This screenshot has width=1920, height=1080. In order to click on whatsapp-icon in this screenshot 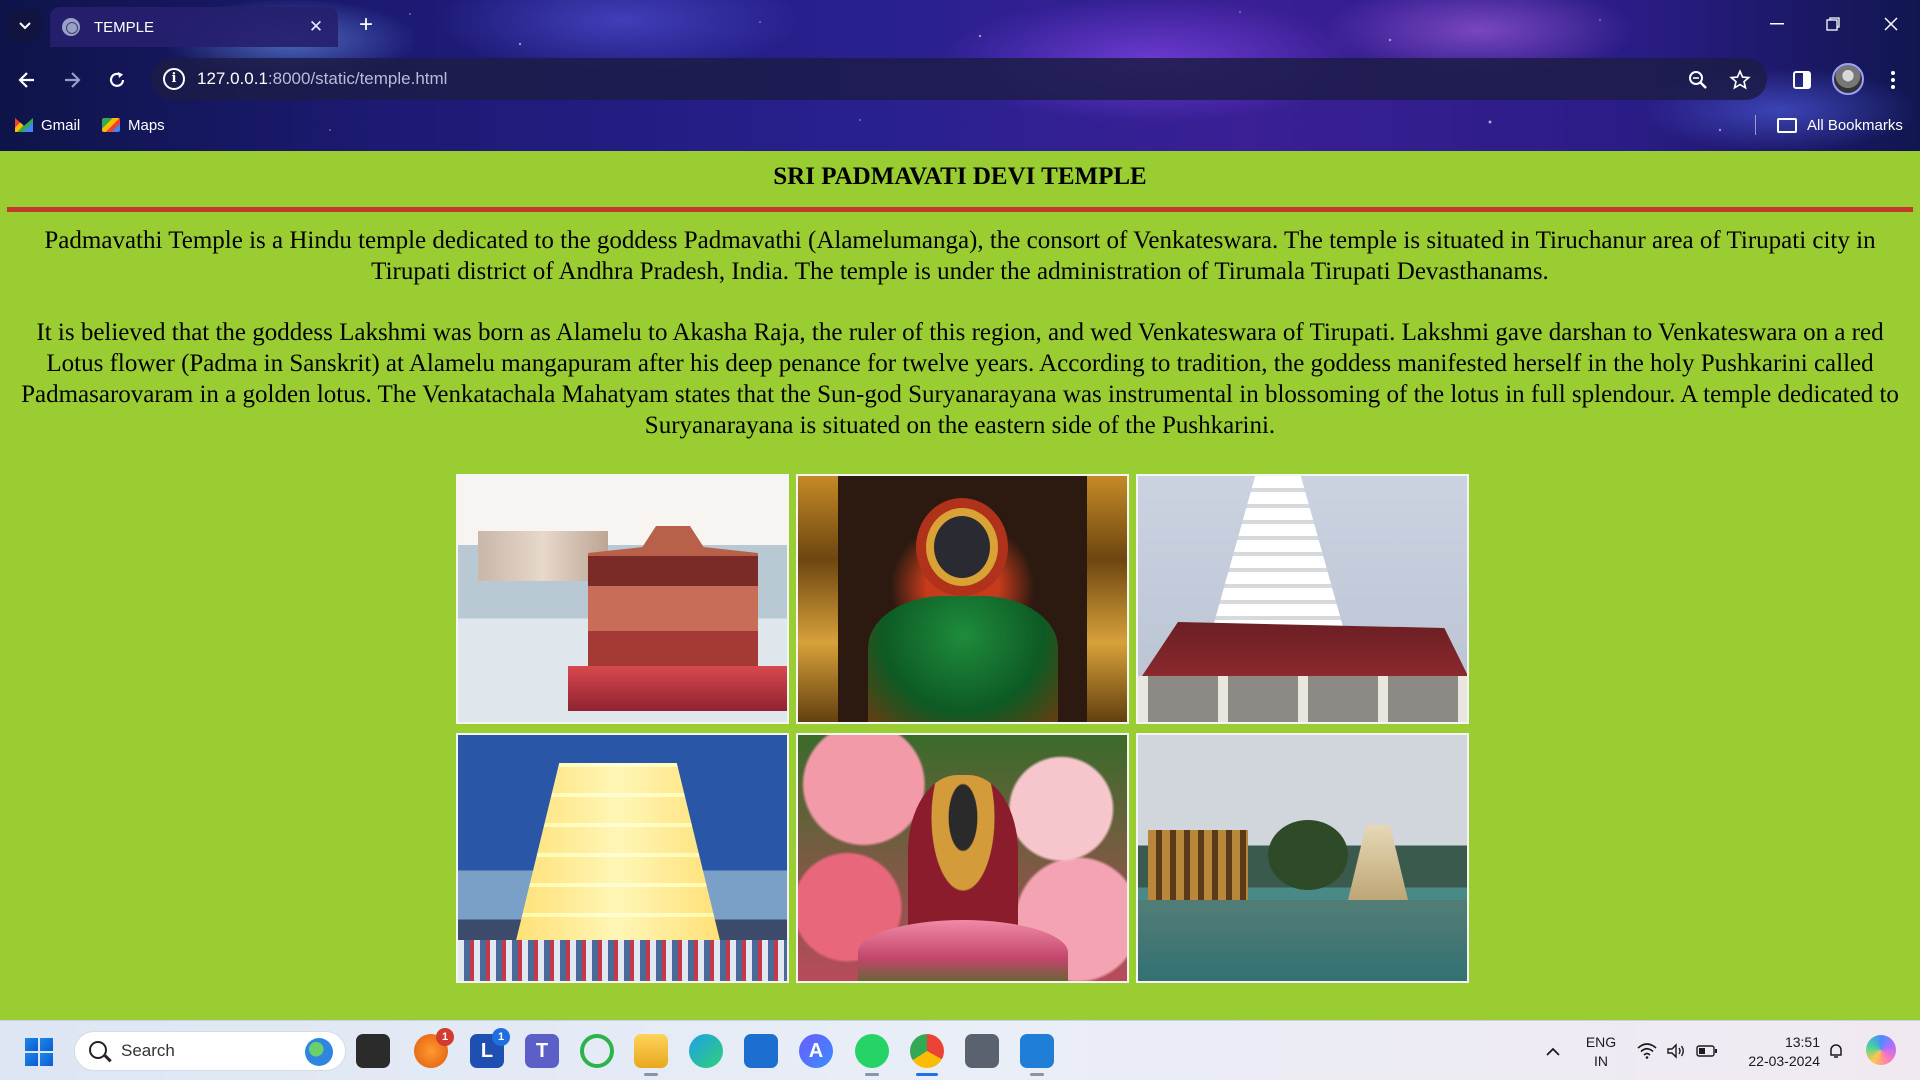, I will do `click(872, 1055)`.